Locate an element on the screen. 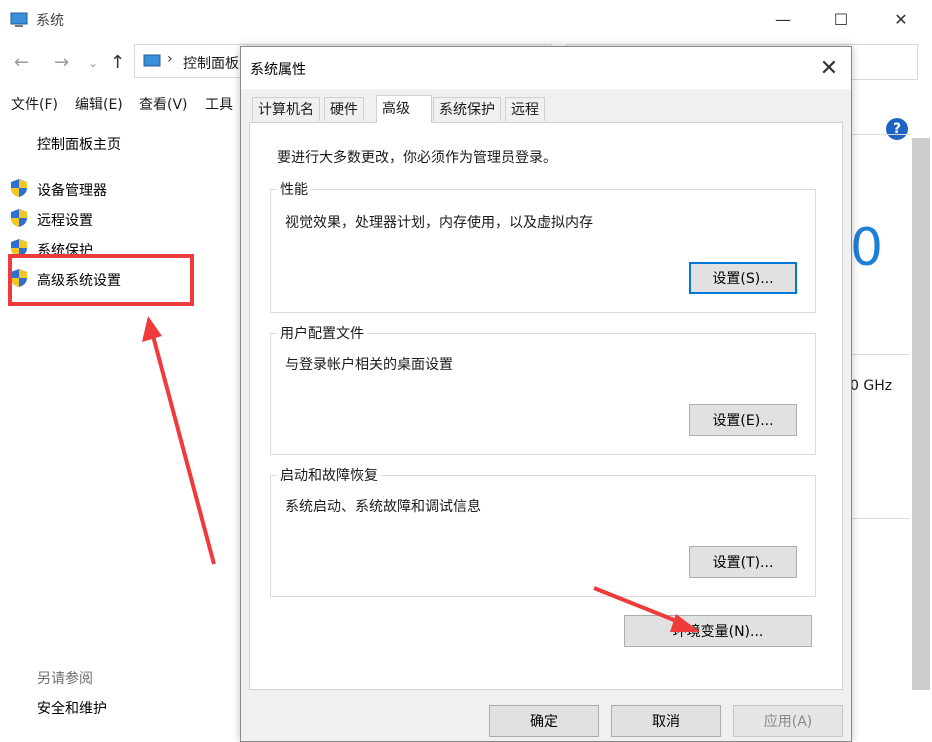 Image resolution: width=932 pixels, height=742 pixels. arrow-to-environment-variables-icon is located at coordinates (646, 609).